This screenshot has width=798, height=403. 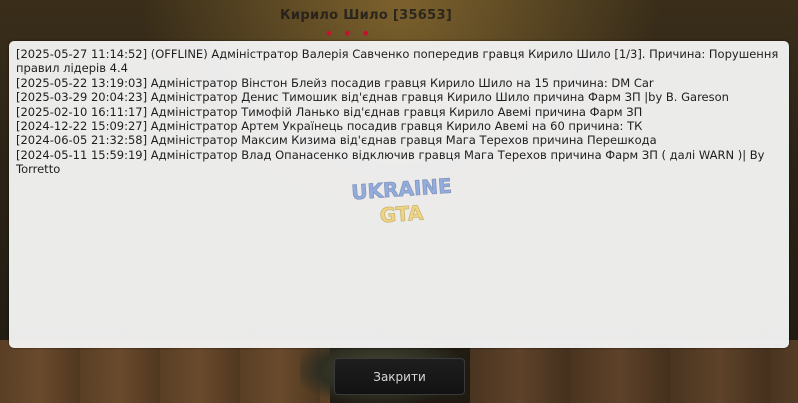 I want to click on close-button: Закрити, so click(x=399, y=376).